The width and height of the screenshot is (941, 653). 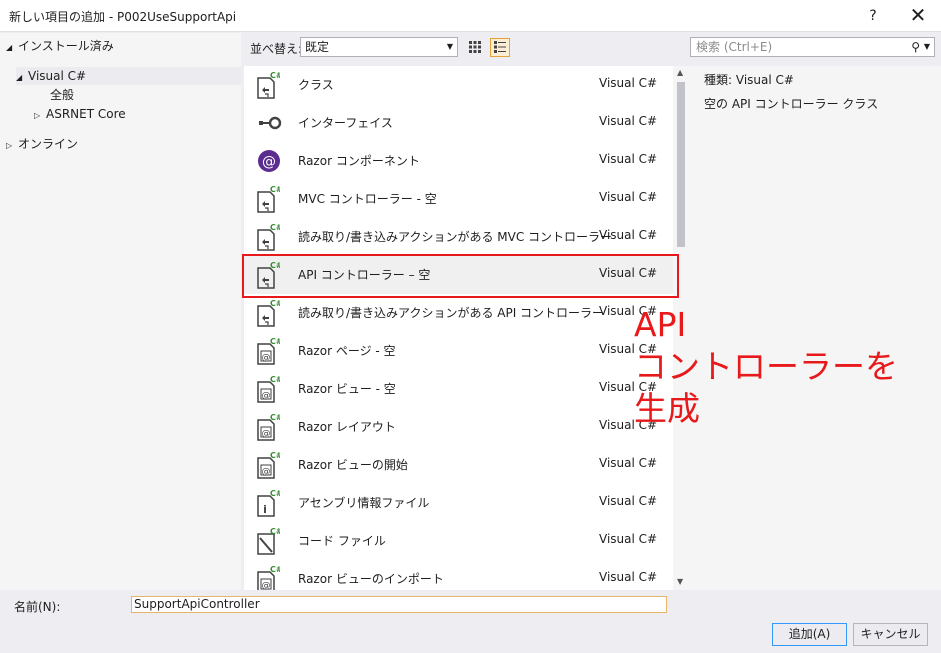 I want to click on tree-item-all: 全般, so click(x=62, y=95).